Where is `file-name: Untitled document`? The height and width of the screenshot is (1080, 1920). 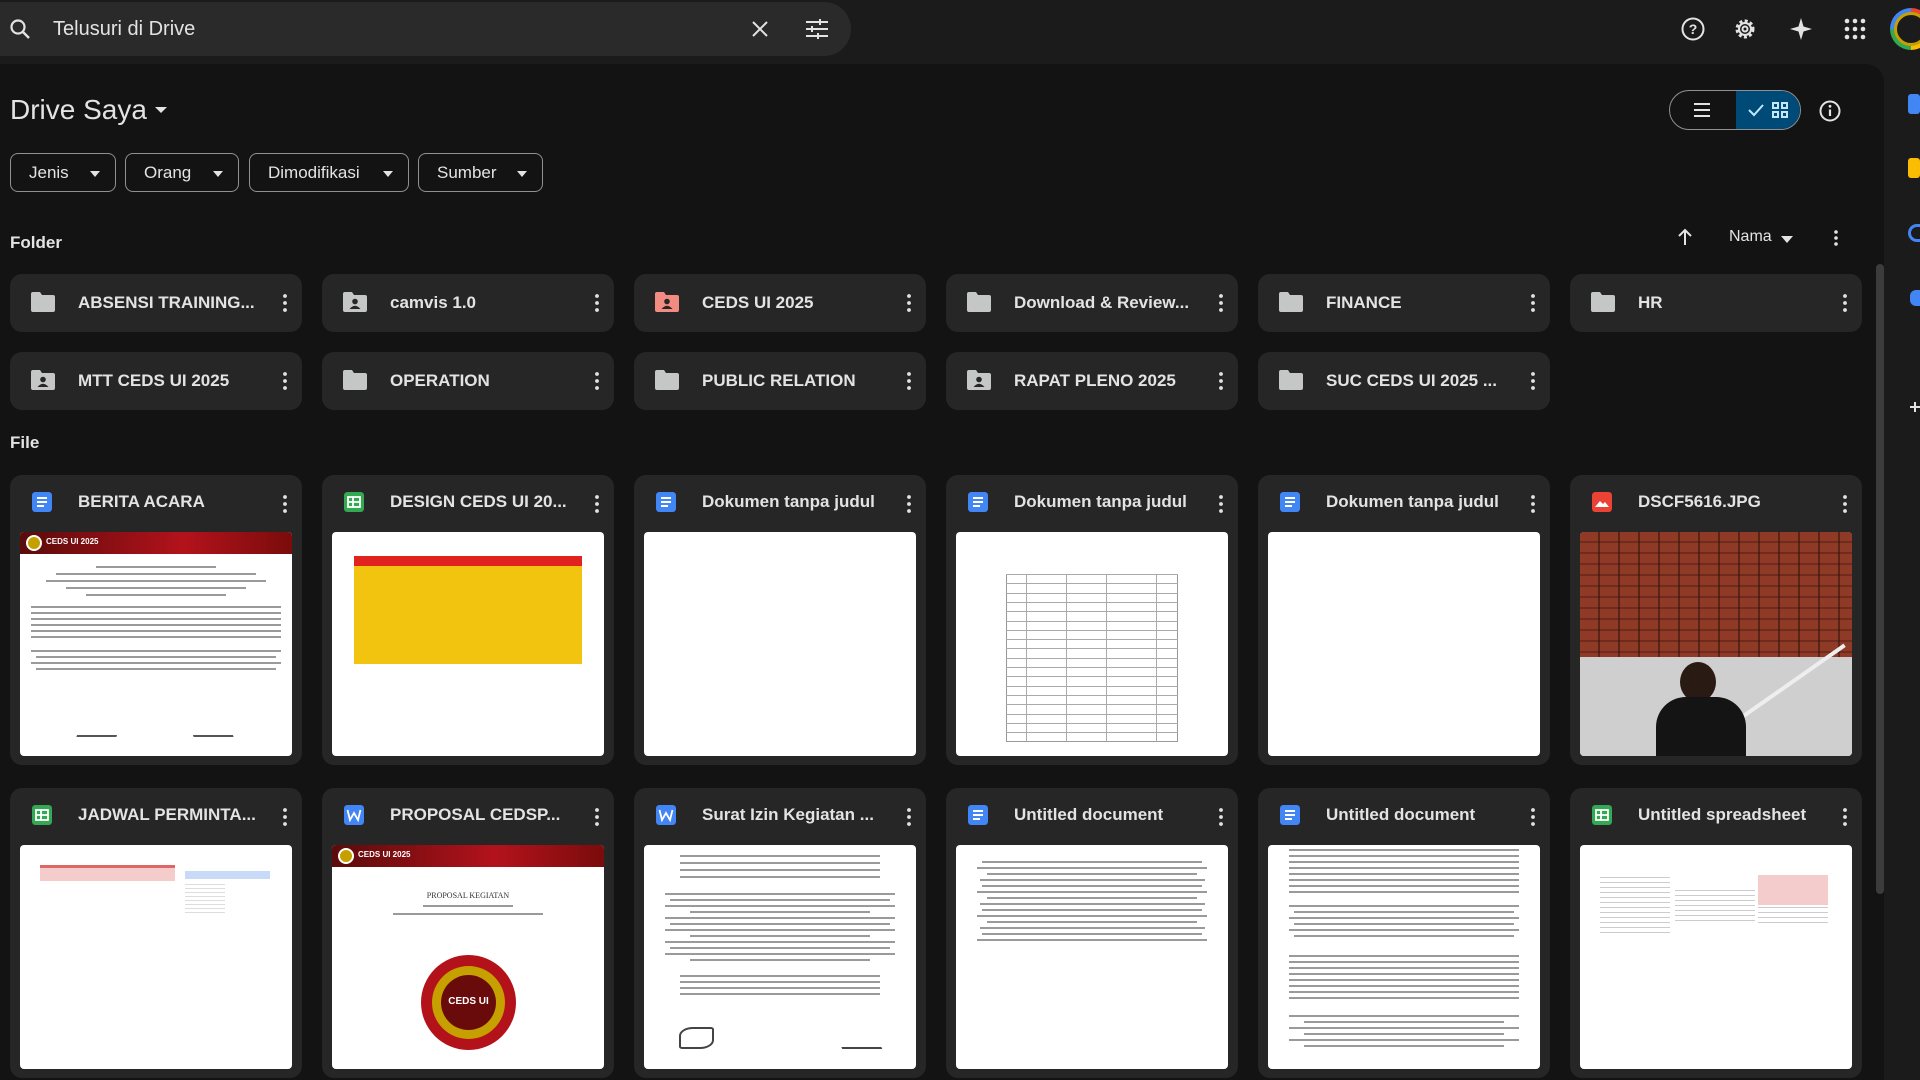
file-name: Untitled document is located at coordinates (1401, 814).